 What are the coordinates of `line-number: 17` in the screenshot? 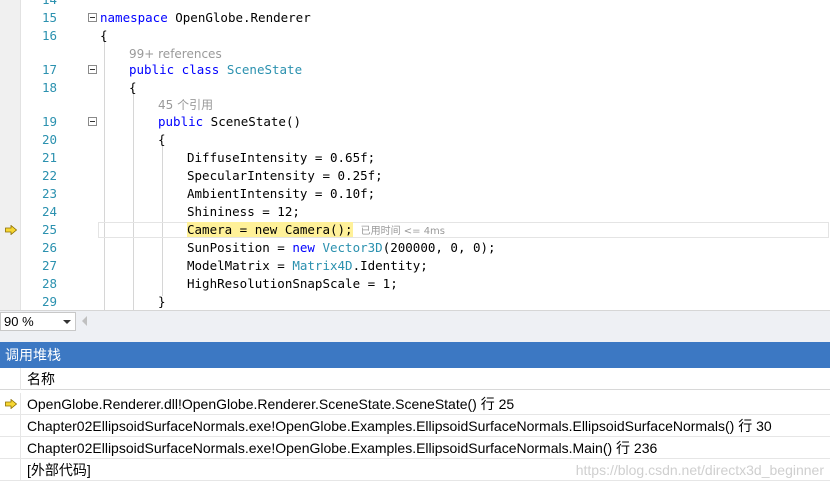 It's located at (49, 69).